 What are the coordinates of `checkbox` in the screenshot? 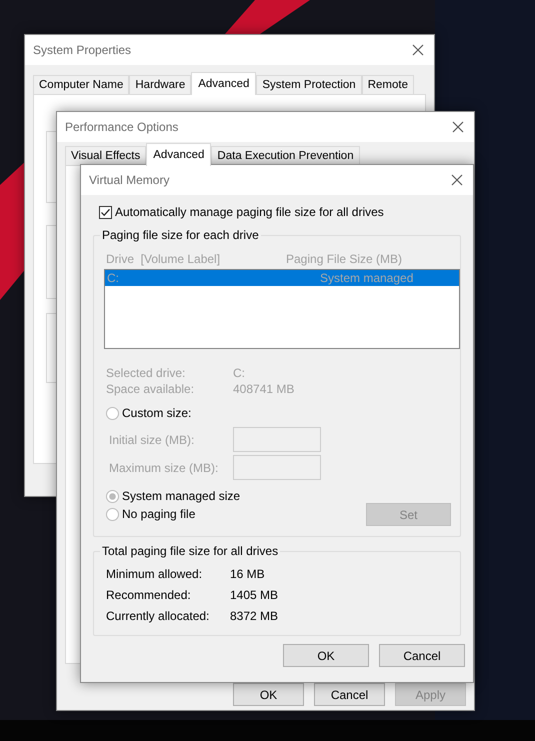 It's located at (105, 212).